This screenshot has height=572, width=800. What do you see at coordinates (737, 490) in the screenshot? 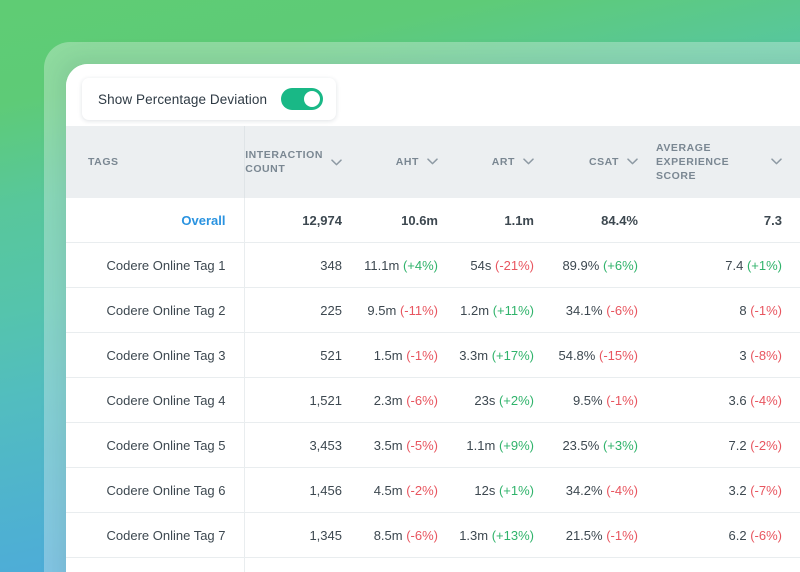
I see `cell-value: 3.2` at bounding box center [737, 490].